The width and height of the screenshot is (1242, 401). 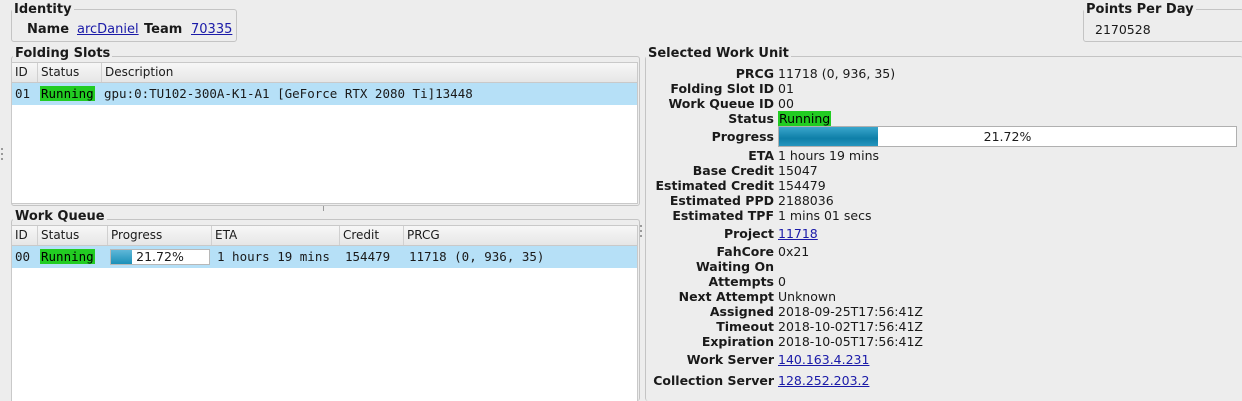 What do you see at coordinates (721, 200) in the screenshot?
I see `estimated-ppd-label: Estimated PPD` at bounding box center [721, 200].